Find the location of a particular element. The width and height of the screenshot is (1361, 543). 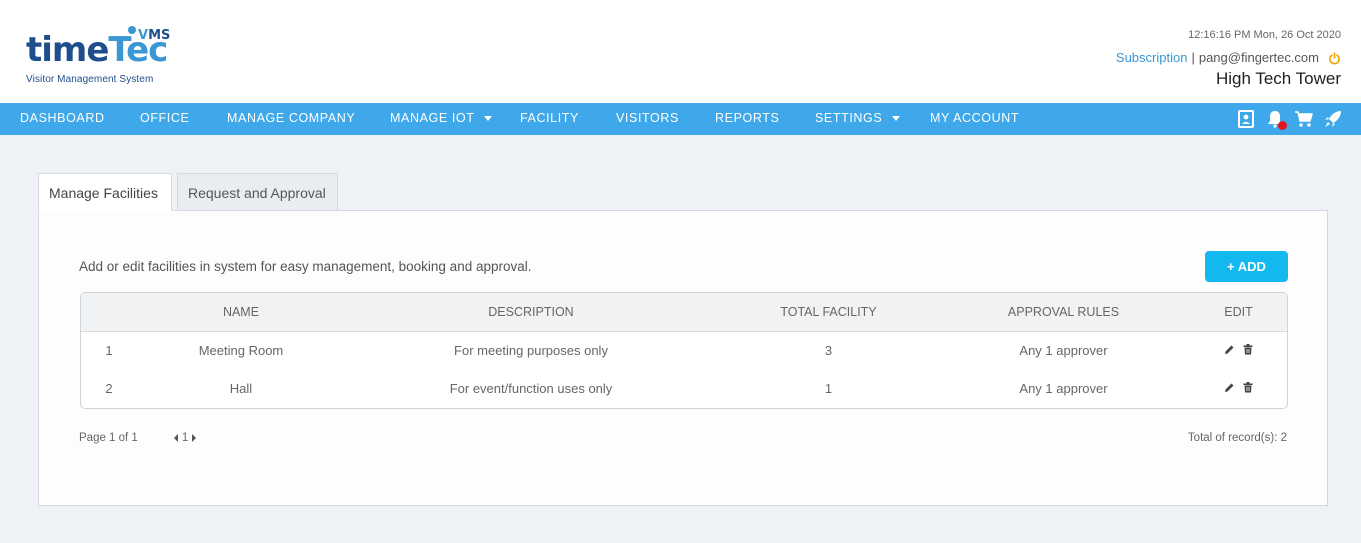

page-nav: 1 is located at coordinates (185, 438).